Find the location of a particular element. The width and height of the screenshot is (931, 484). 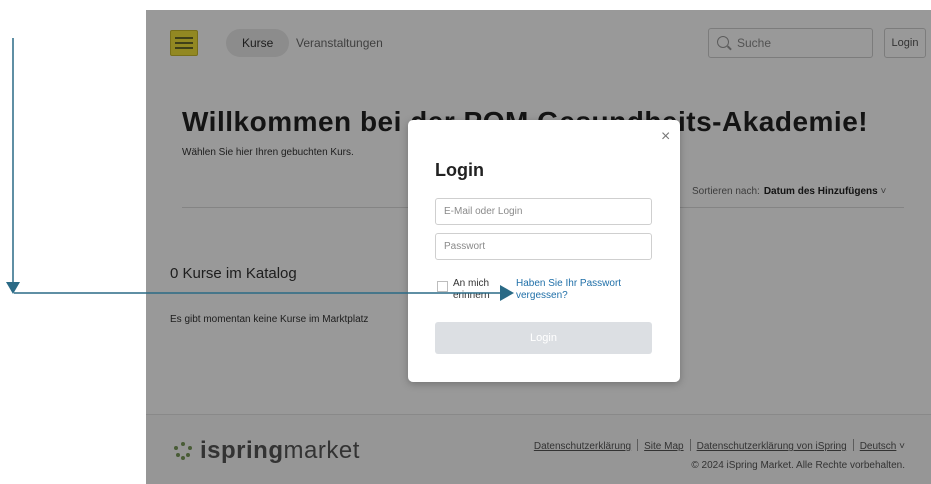

remember-label: An mich erinnern is located at coordinates (471, 289).